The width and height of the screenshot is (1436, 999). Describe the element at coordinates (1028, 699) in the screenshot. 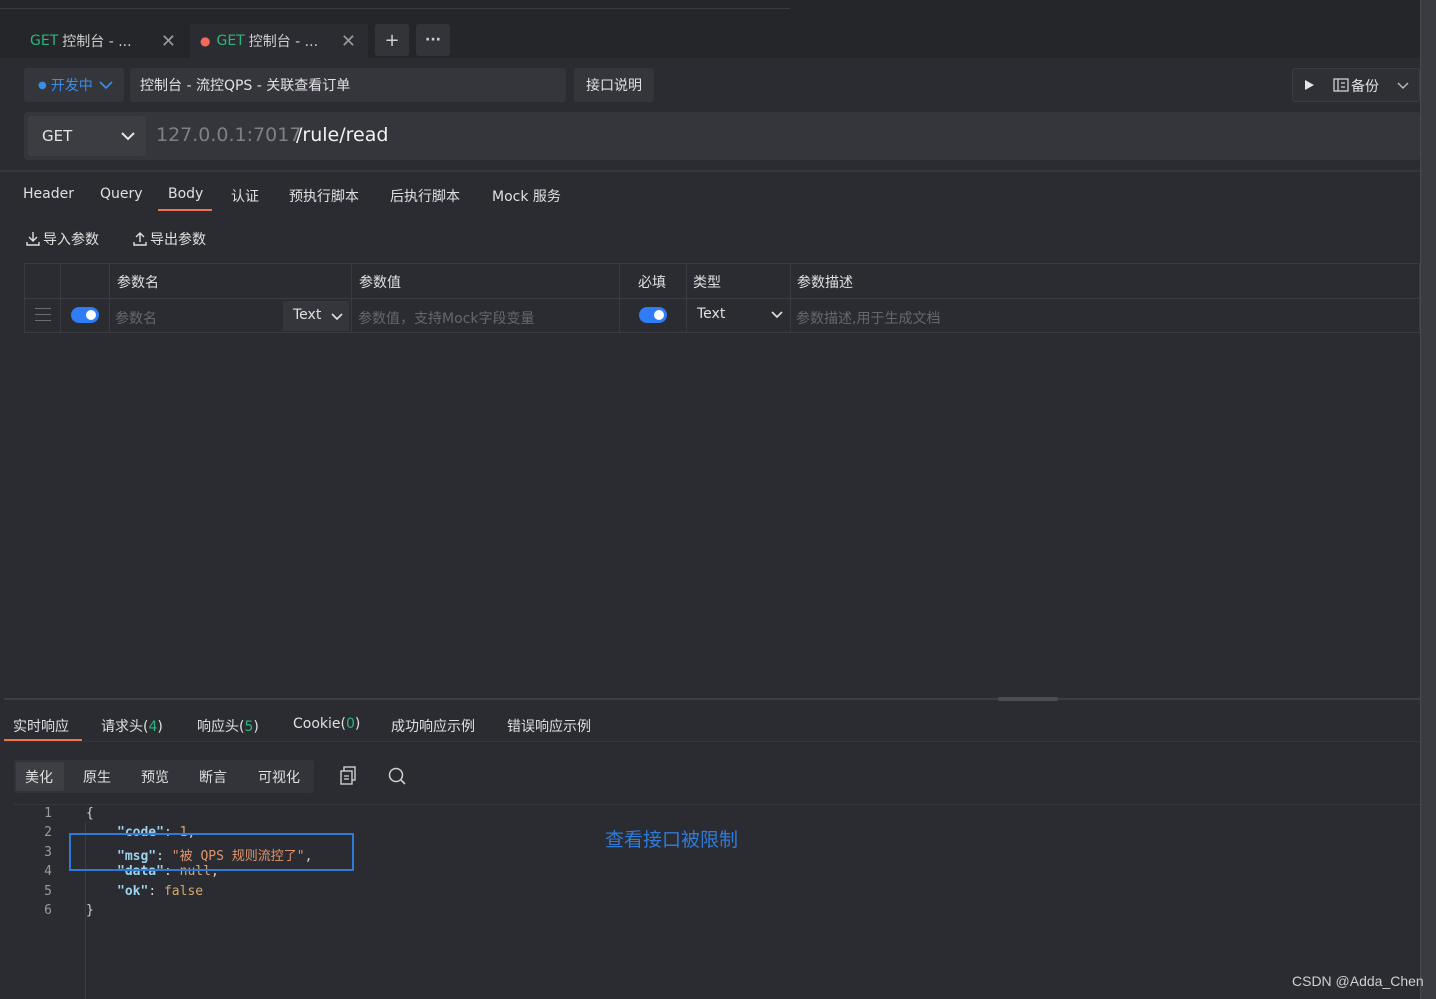

I see `resize-handle` at that location.